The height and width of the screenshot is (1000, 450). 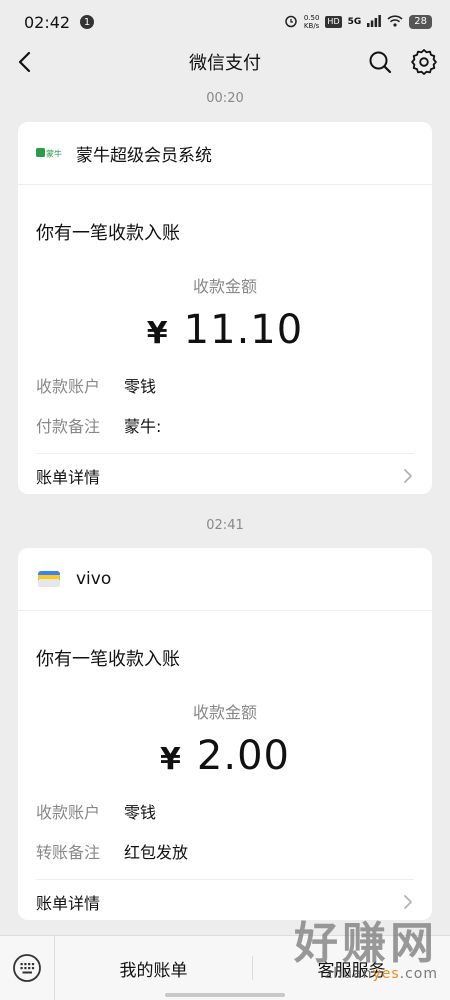 I want to click on net-speed: 0.50 KB/s, so click(x=312, y=22).